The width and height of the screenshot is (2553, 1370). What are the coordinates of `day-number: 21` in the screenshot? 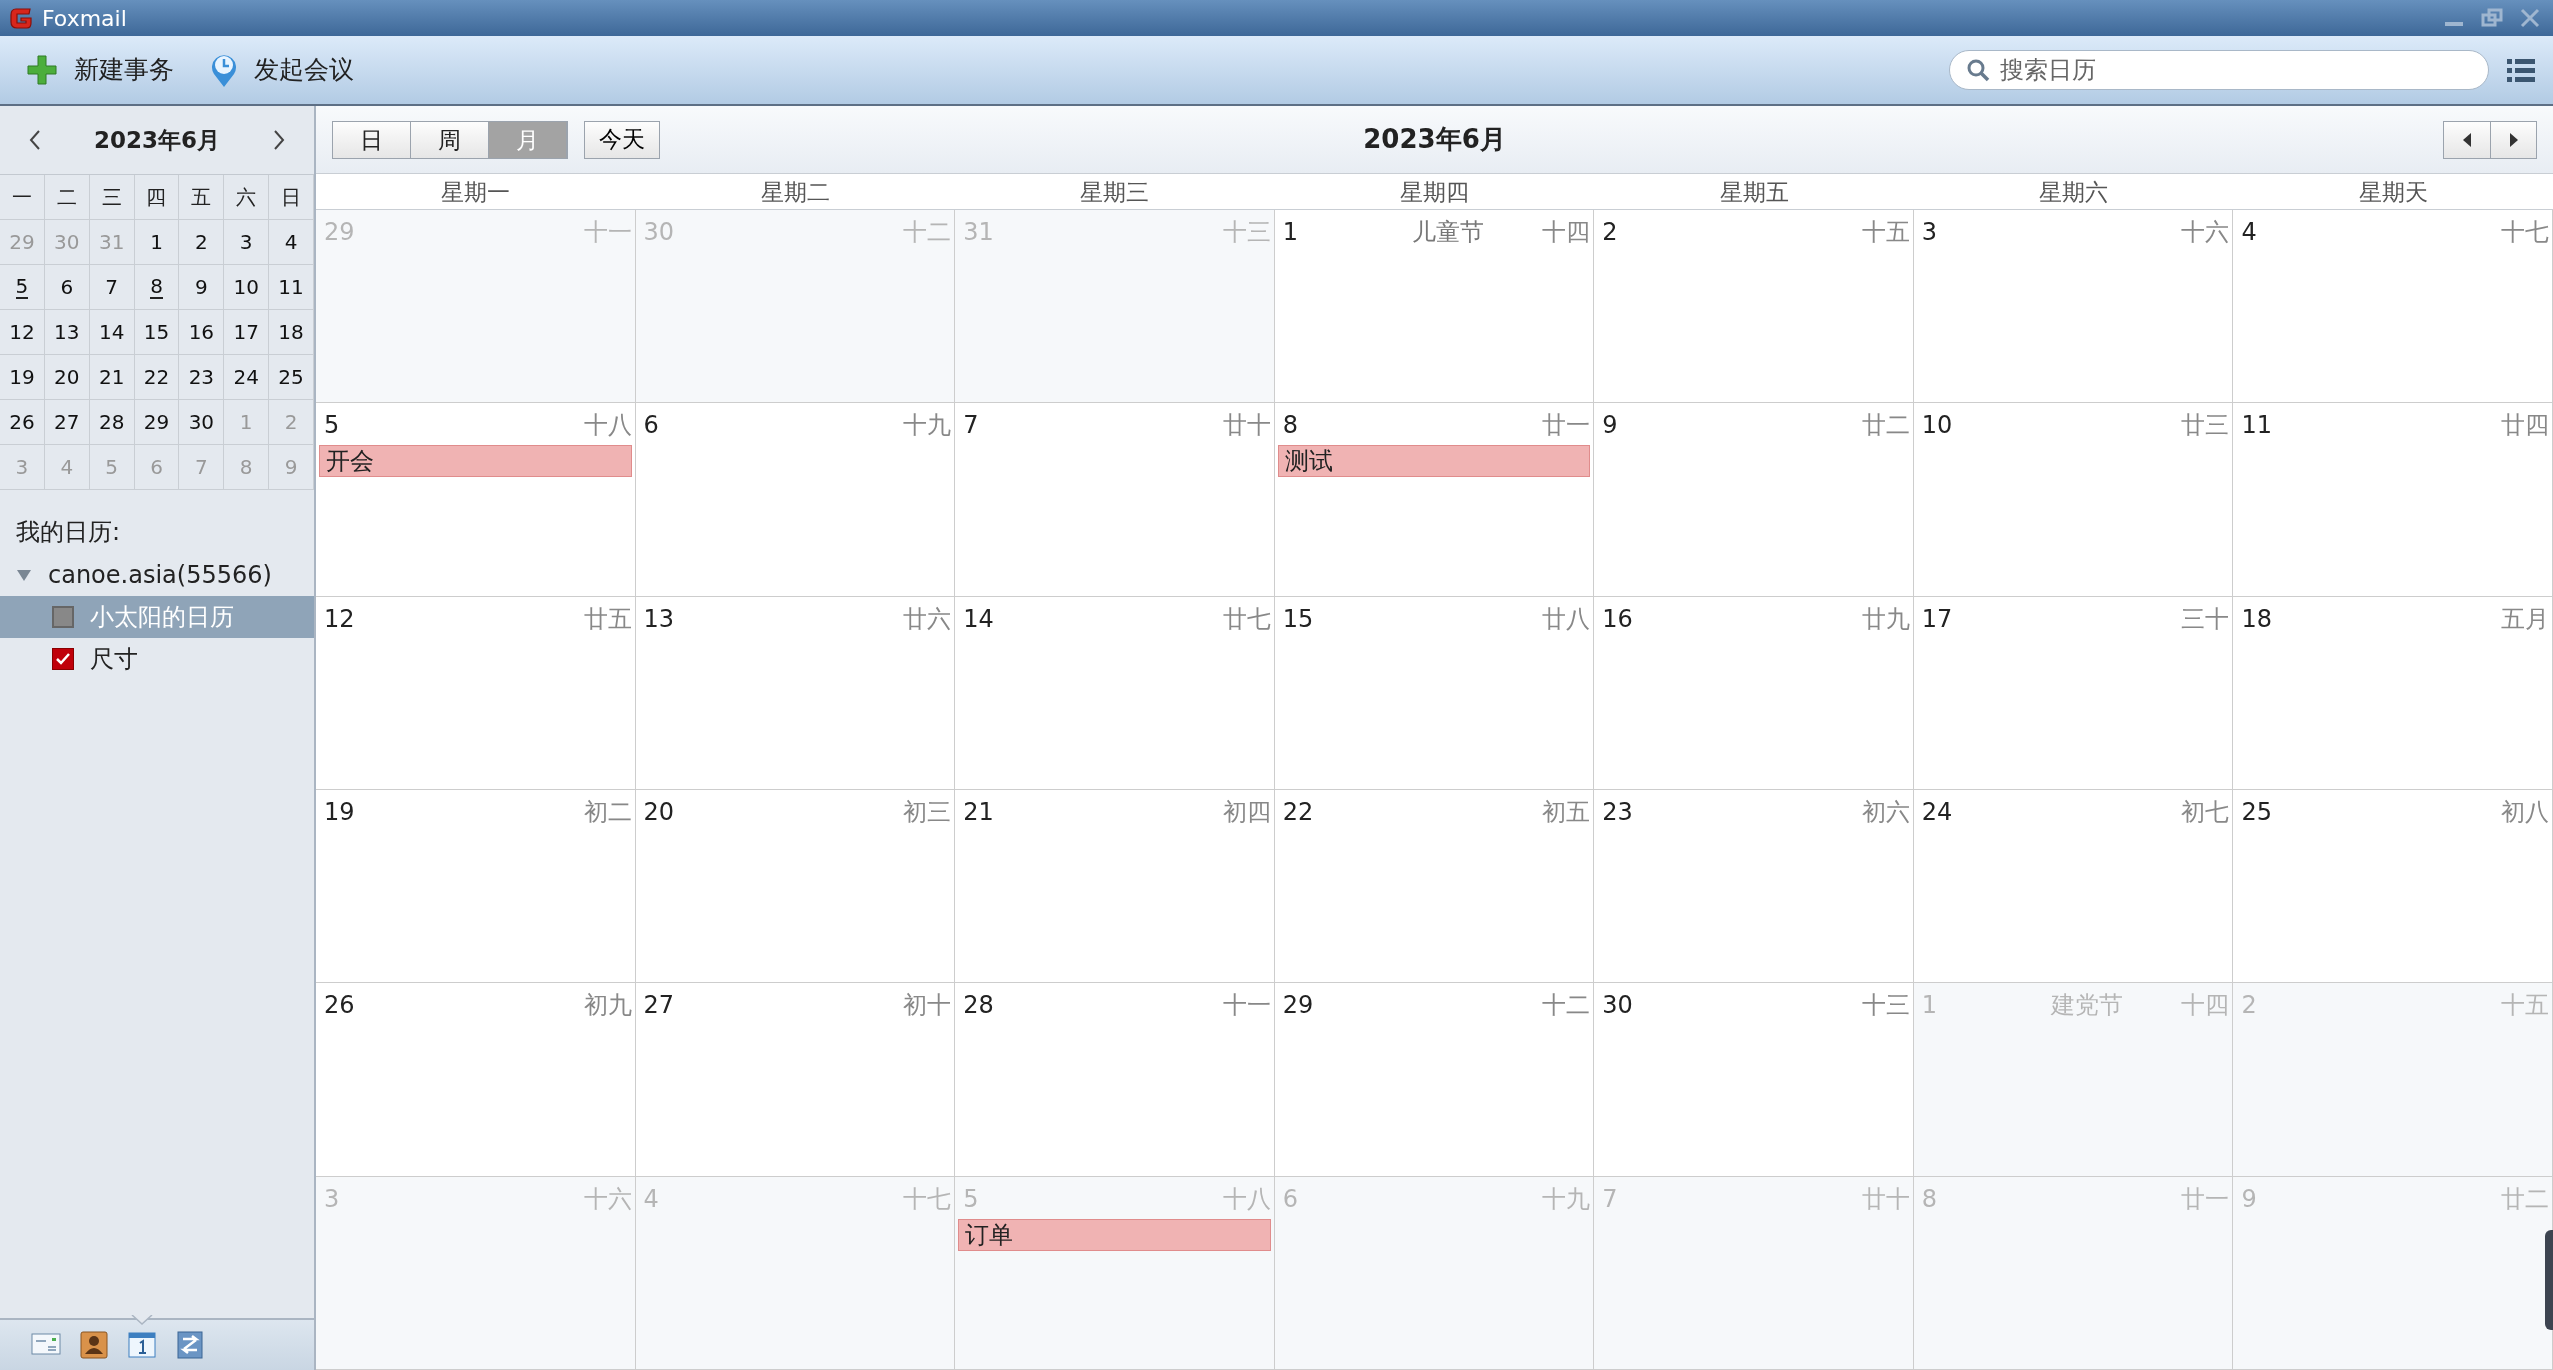 It's located at (978, 812).